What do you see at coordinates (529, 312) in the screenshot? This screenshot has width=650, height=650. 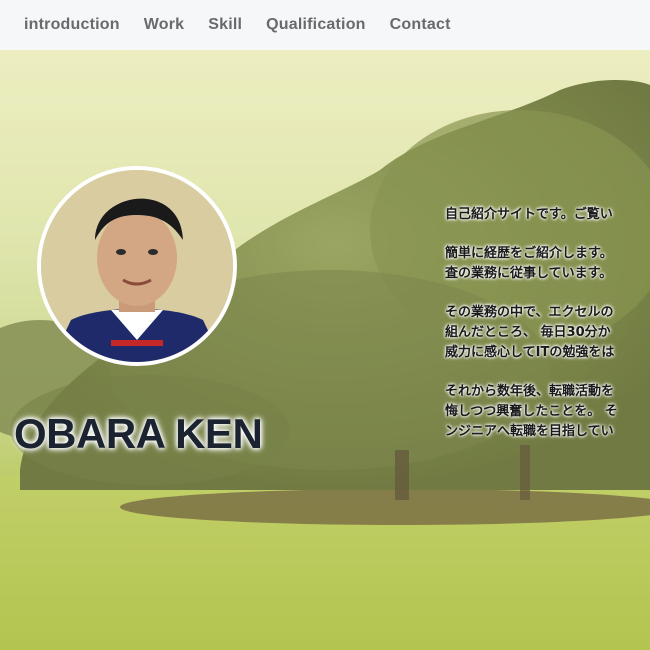 I see `bio-line: その業務の中で、エクセルの` at bounding box center [529, 312].